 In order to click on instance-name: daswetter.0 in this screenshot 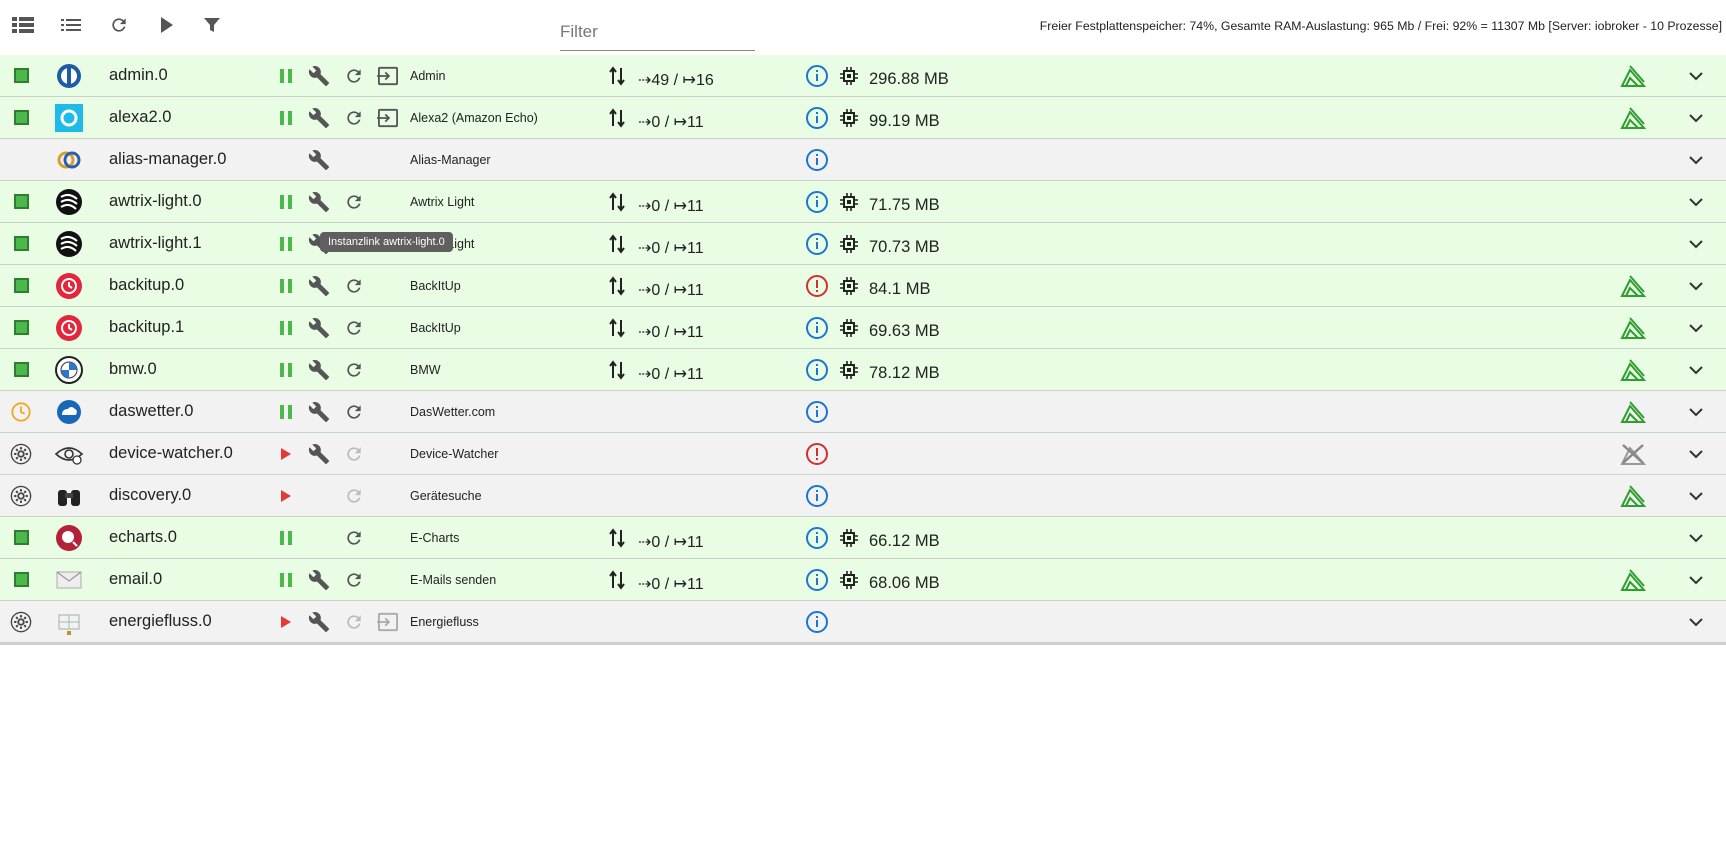, I will do `click(151, 411)`.